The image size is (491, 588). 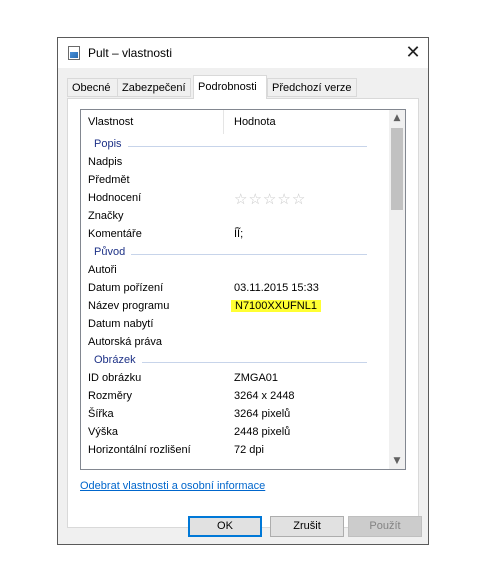 I want to click on ok-button: OK, so click(x=225, y=526).